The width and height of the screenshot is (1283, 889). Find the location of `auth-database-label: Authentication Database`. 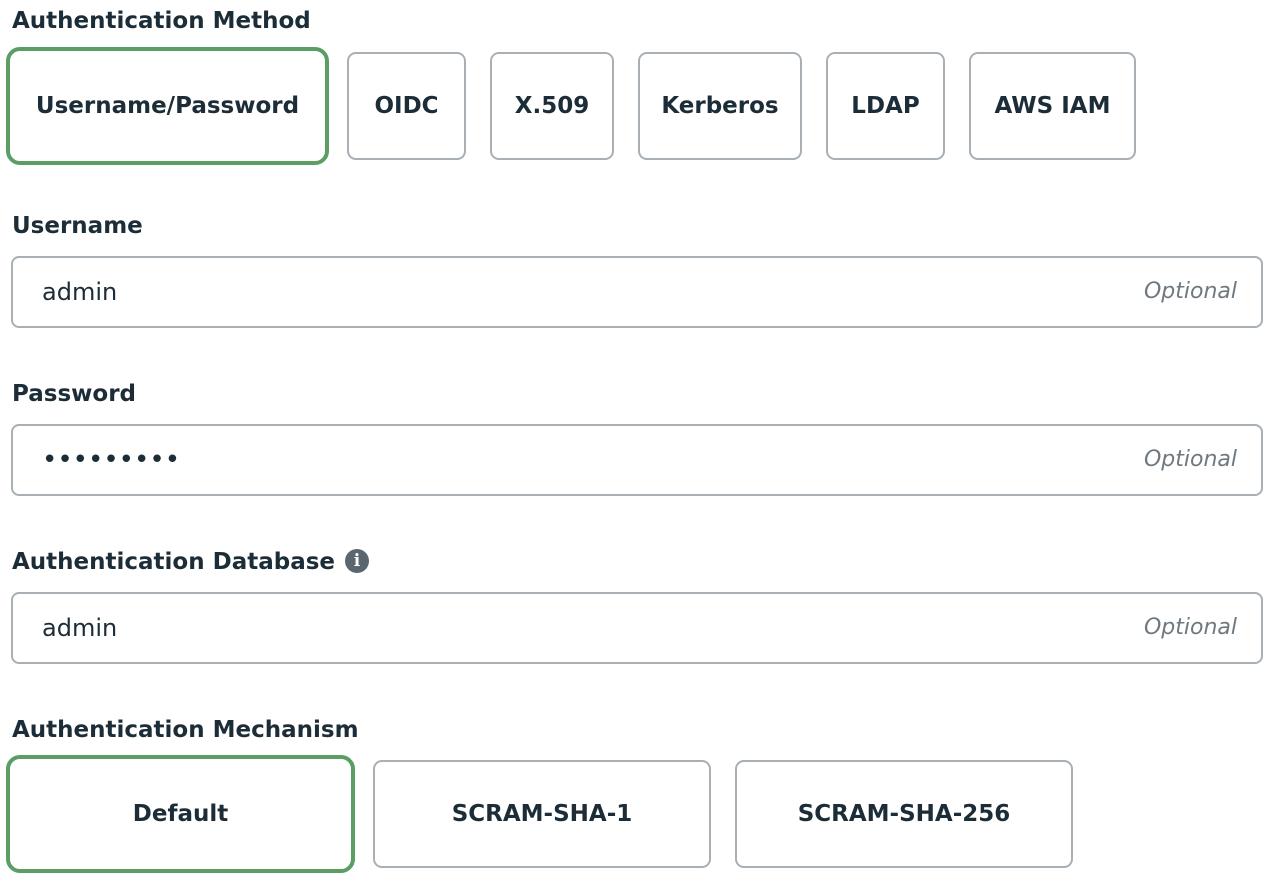

auth-database-label: Authentication Database is located at coordinates (174, 562).